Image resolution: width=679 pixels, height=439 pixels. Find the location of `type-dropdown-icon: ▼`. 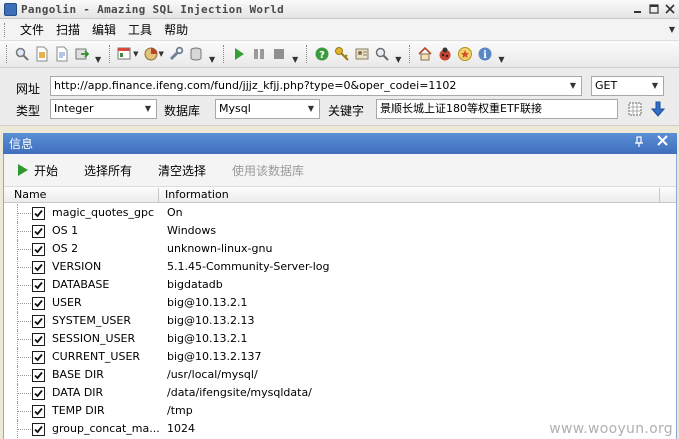

type-dropdown-icon: ▼ is located at coordinates (148, 109).